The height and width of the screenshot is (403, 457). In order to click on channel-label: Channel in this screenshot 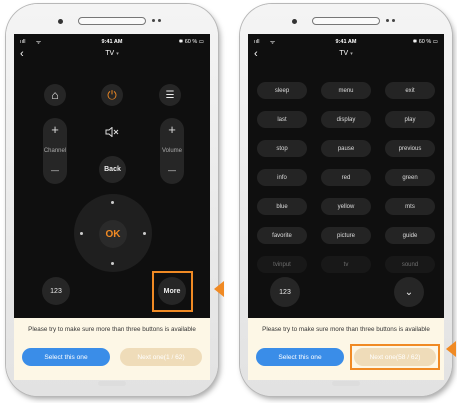, I will do `click(55, 151)`.